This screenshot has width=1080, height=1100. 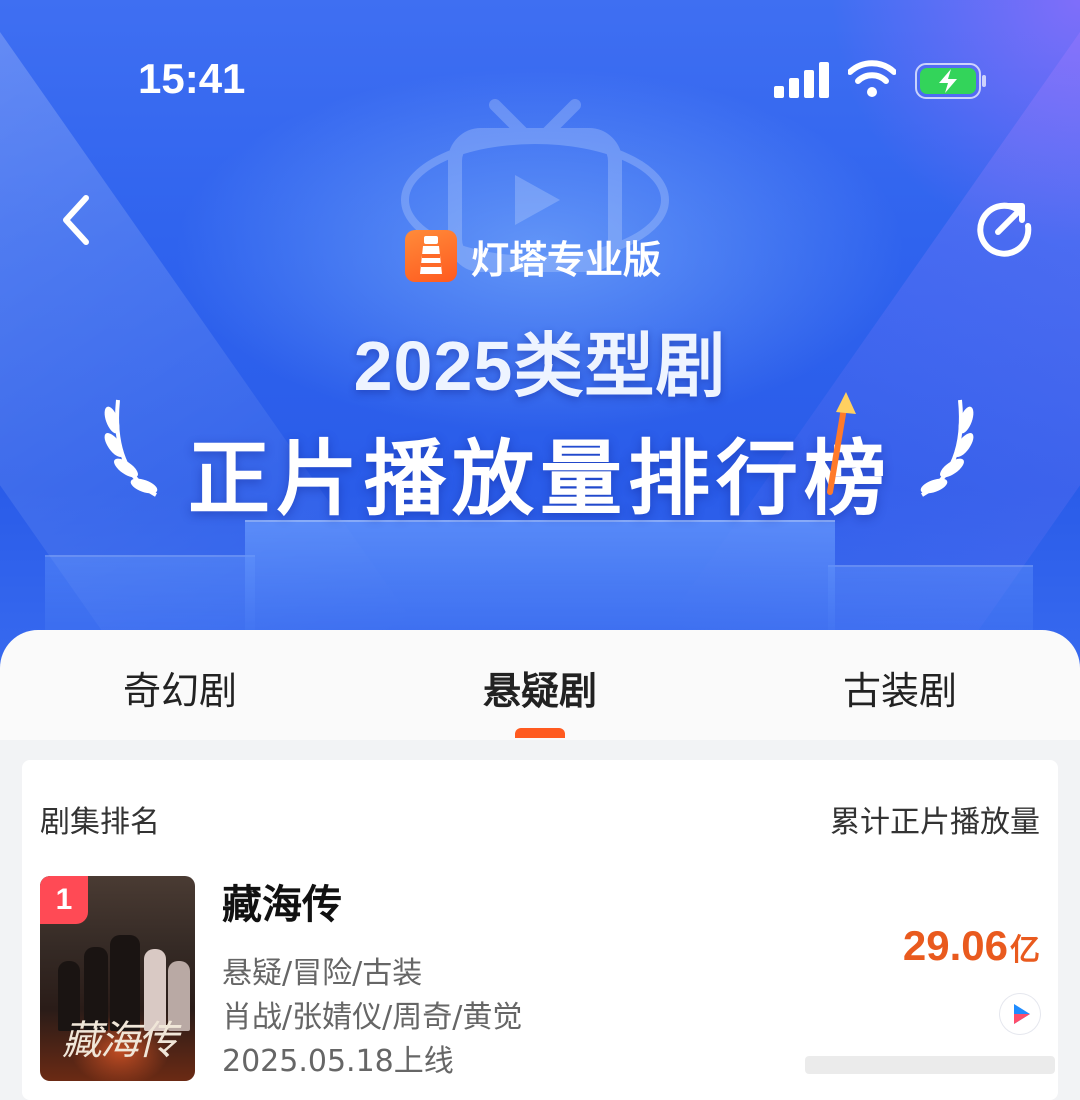 What do you see at coordinates (117, 978) in the screenshot?
I see `drama-poster: 藏海传 1` at bounding box center [117, 978].